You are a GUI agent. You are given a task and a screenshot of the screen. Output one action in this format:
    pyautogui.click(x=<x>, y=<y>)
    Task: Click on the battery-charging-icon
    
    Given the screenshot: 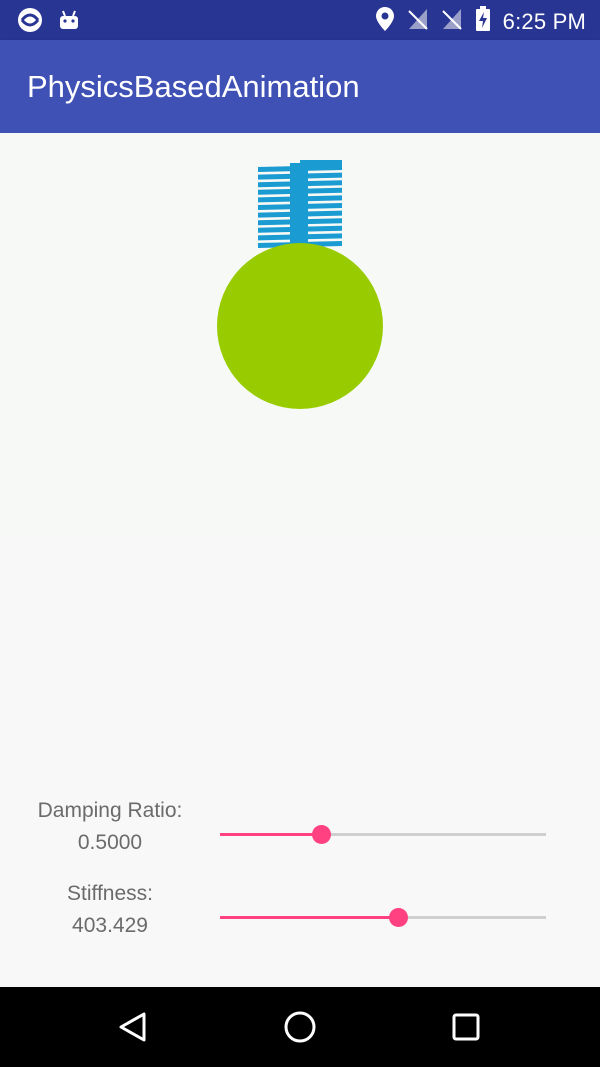 What is the action you would take?
    pyautogui.click(x=483, y=21)
    